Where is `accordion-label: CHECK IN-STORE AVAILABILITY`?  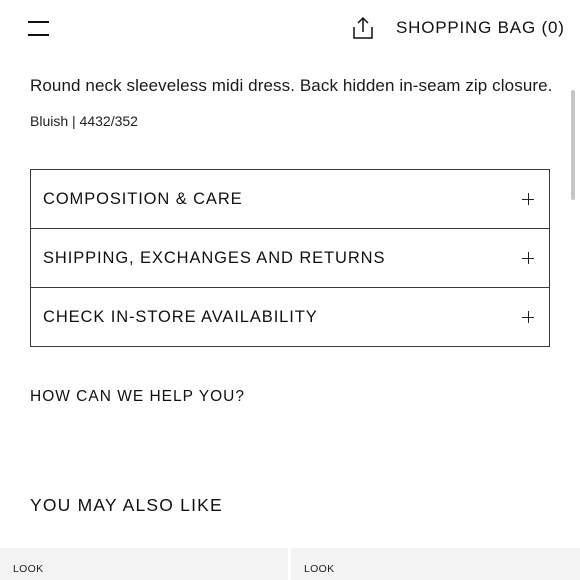
accordion-label: CHECK IN-STORE AVAILABILITY is located at coordinates (180, 317).